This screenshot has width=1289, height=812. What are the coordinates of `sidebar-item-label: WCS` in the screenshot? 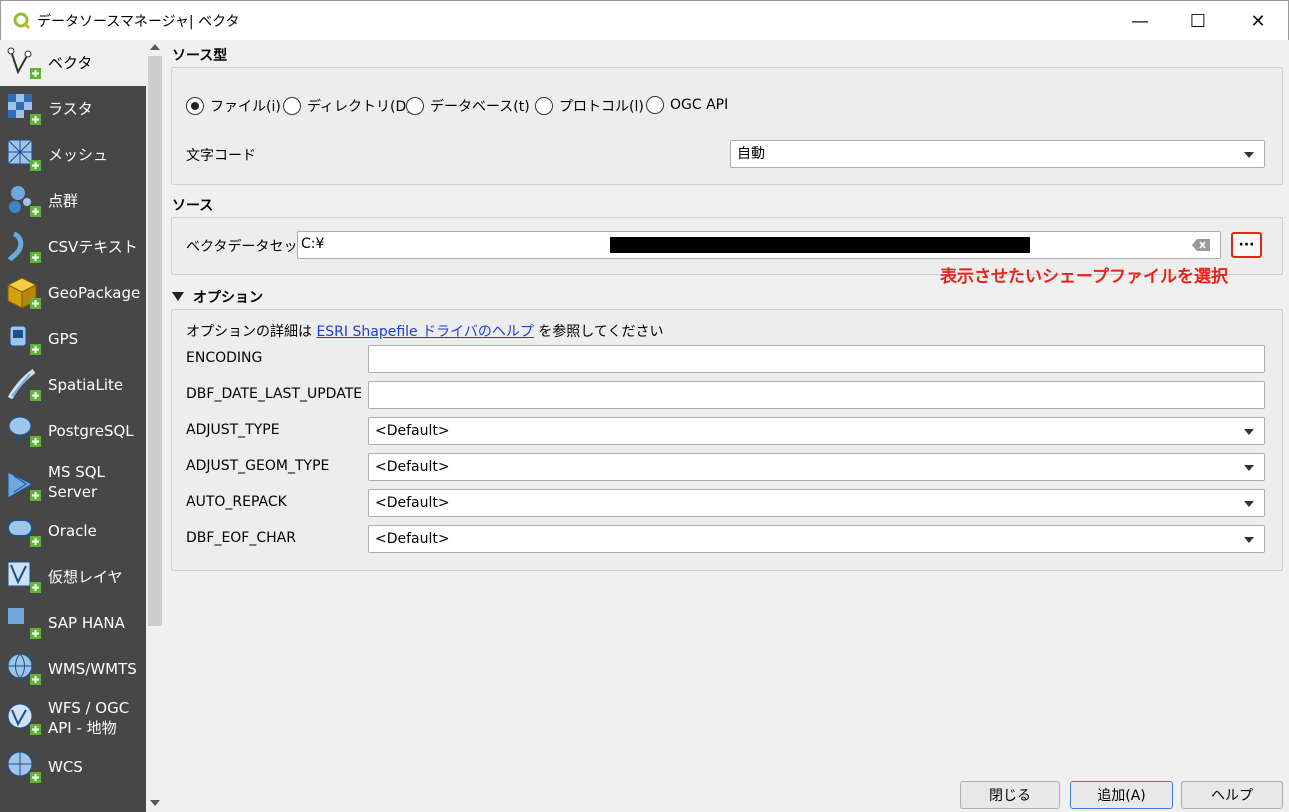 It's located at (65, 767).